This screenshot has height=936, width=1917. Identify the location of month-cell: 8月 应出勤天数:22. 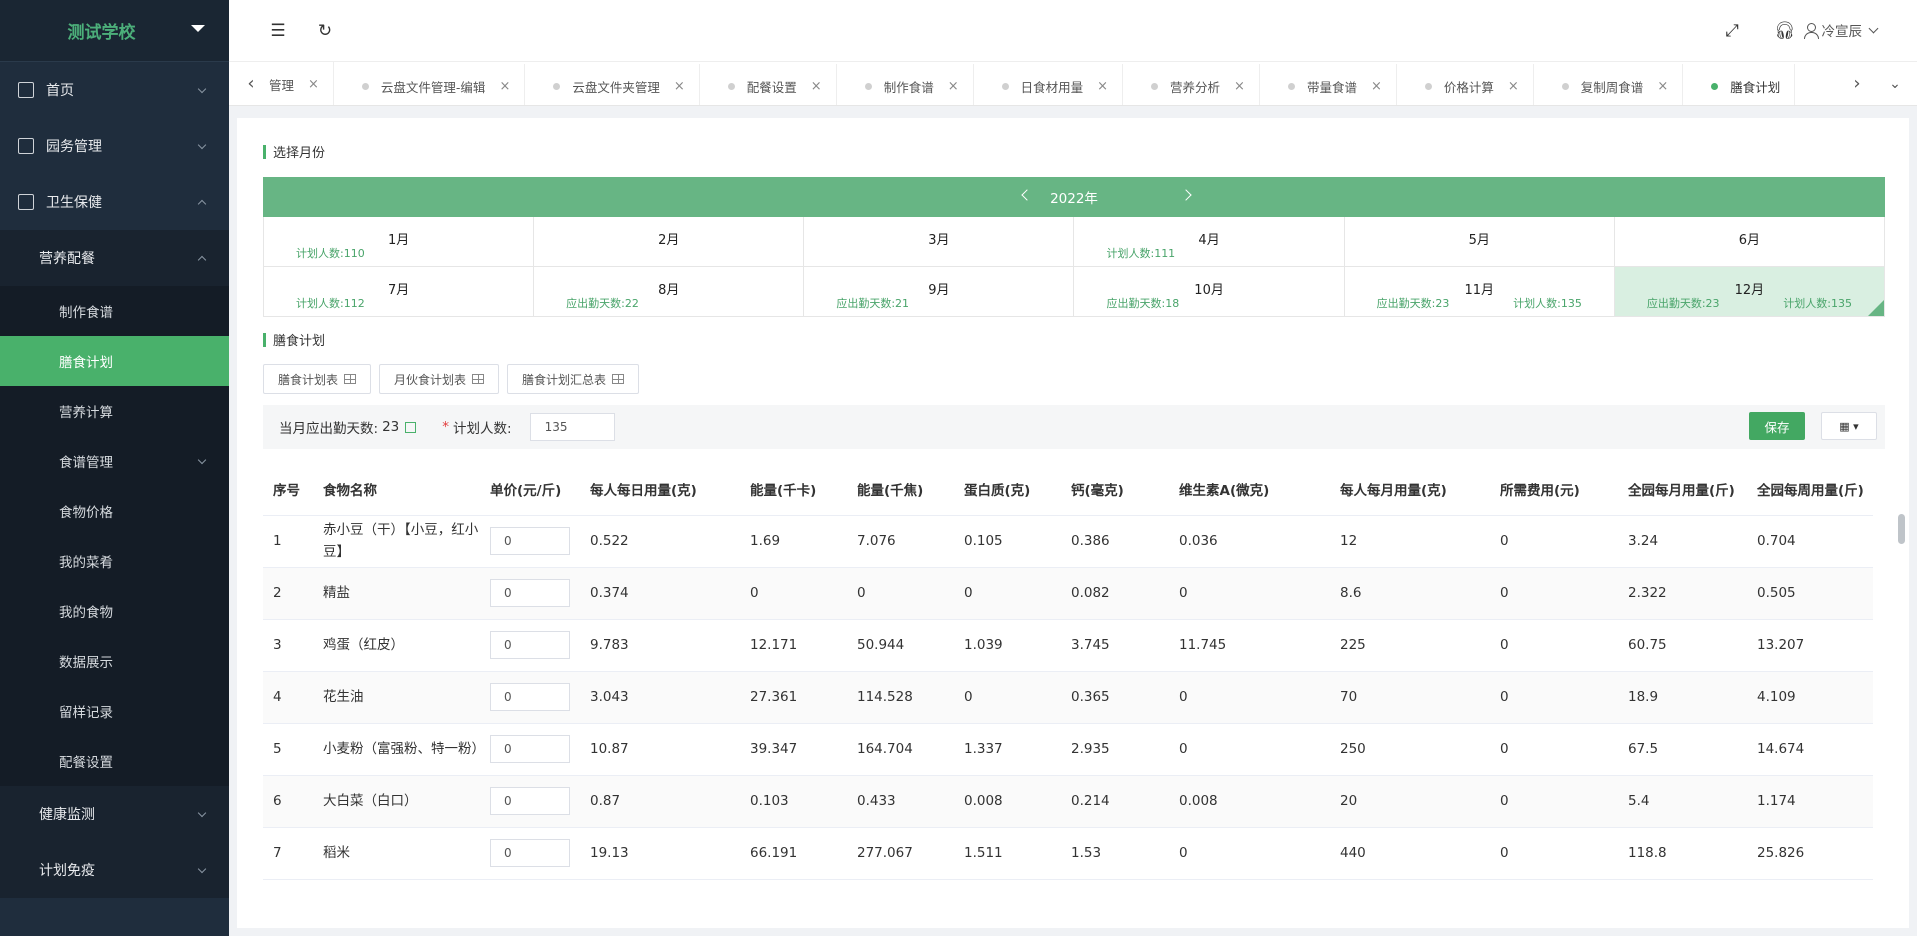
(669, 292).